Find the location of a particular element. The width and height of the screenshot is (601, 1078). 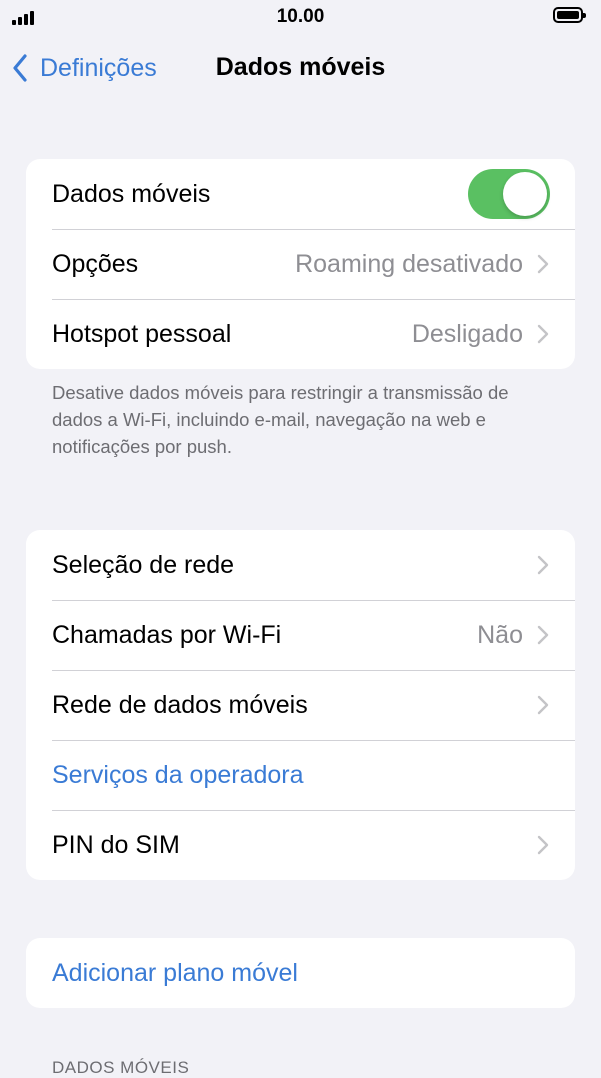

toggle-knob is located at coordinates (525, 194).